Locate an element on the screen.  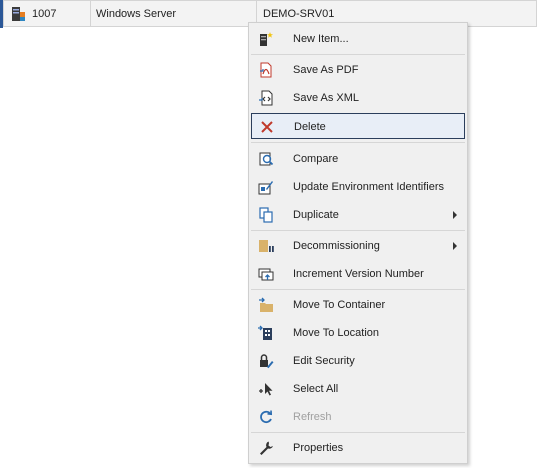
server-icon is located at coordinates (18, 13).